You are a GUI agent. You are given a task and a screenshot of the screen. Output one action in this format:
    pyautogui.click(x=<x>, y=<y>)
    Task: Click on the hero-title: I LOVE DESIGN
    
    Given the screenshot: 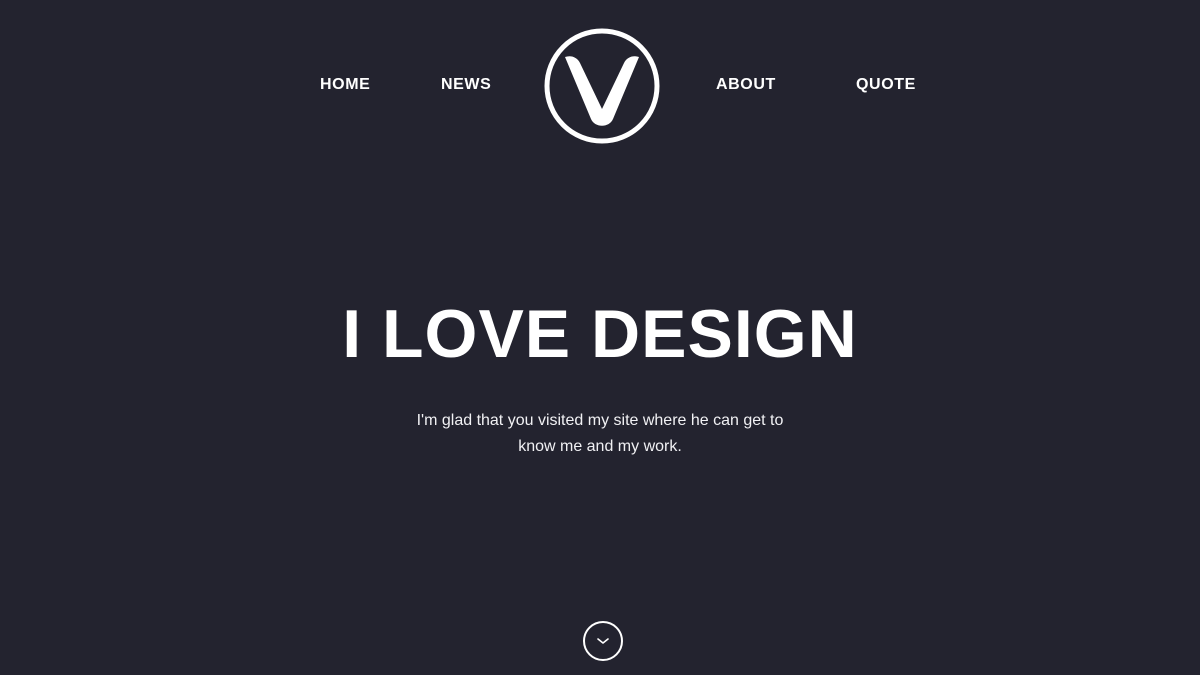 What is the action you would take?
    pyautogui.click(x=600, y=334)
    